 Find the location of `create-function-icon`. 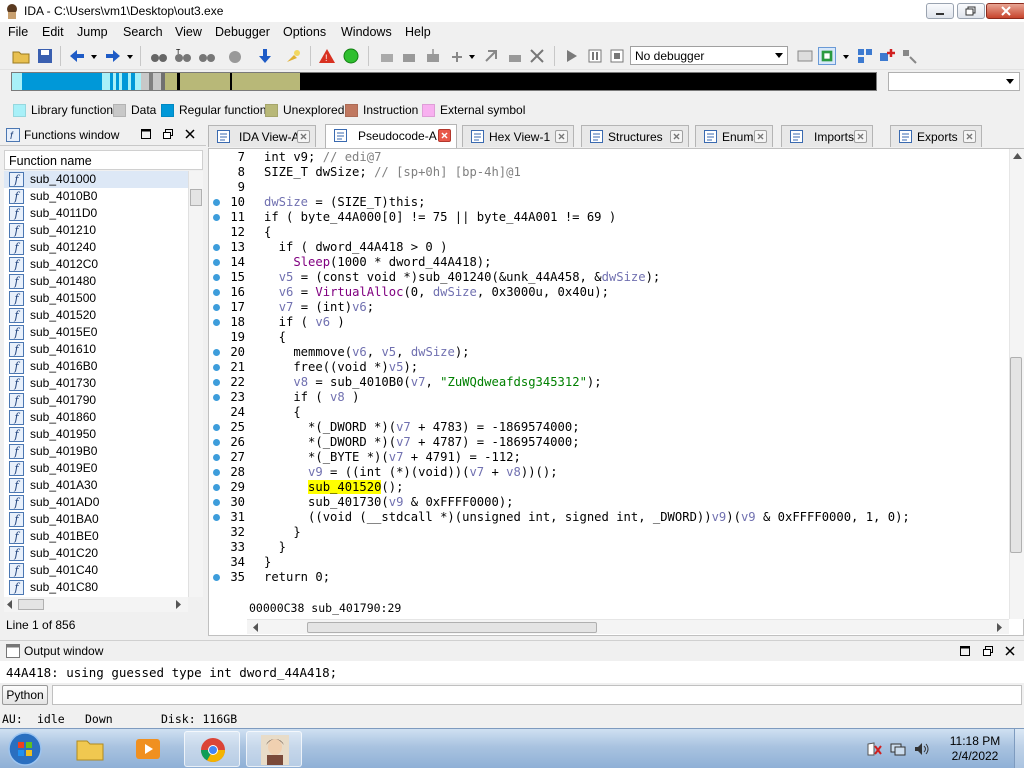

create-function-icon is located at coordinates (433, 56).